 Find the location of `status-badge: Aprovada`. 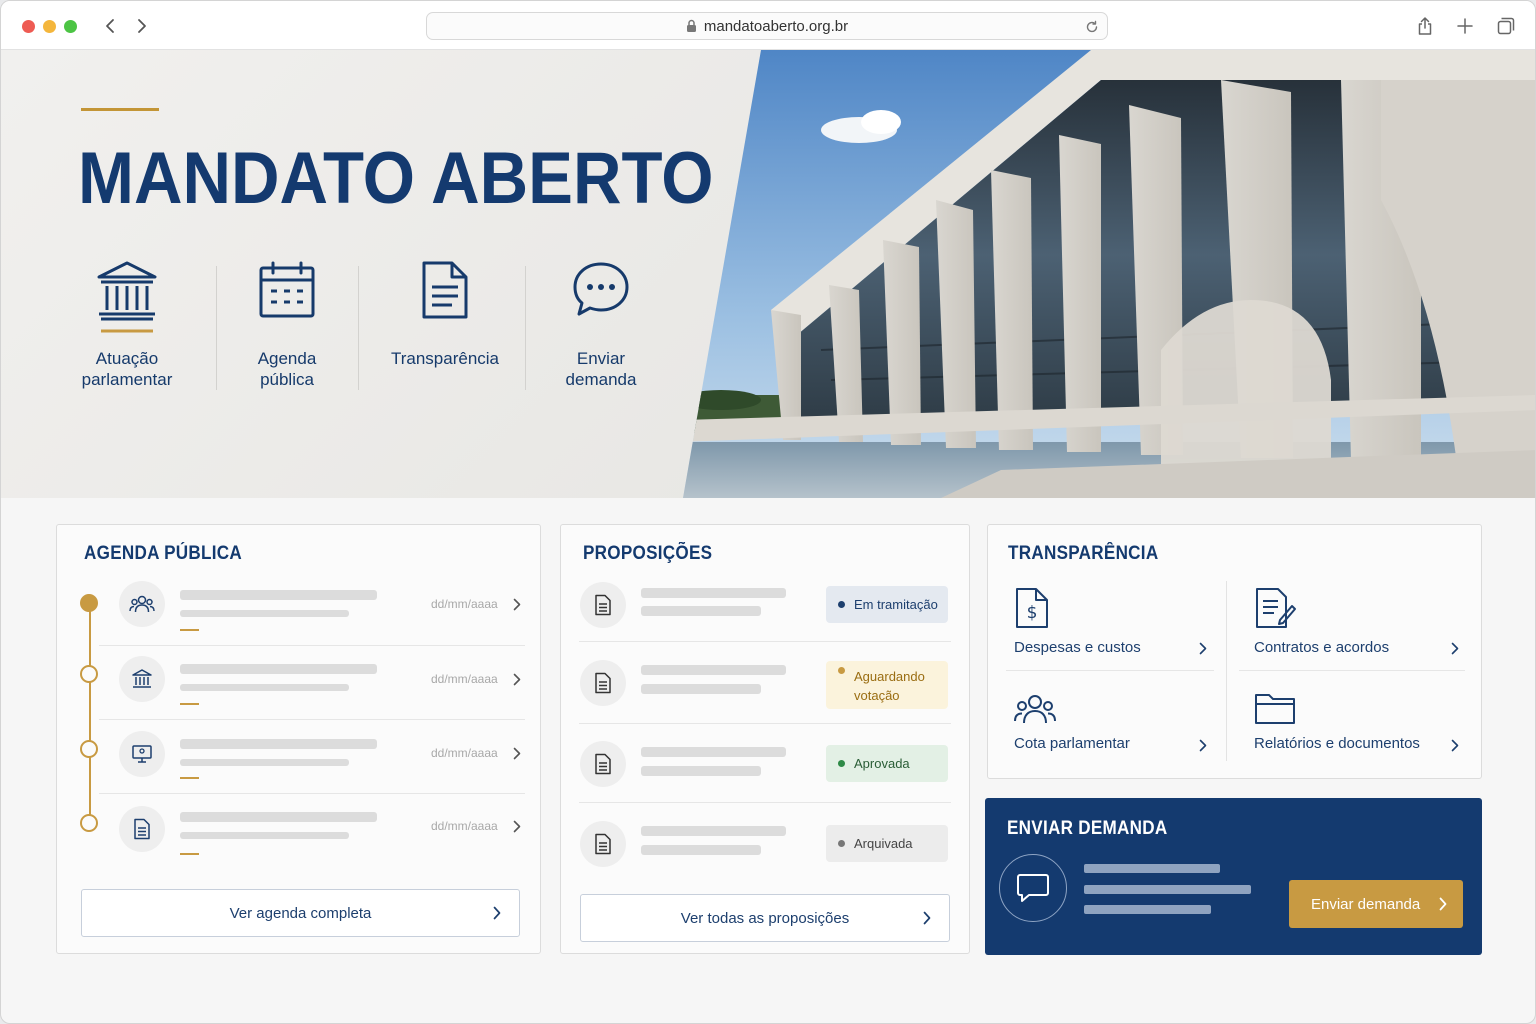

status-badge: Aprovada is located at coordinates (887, 763).